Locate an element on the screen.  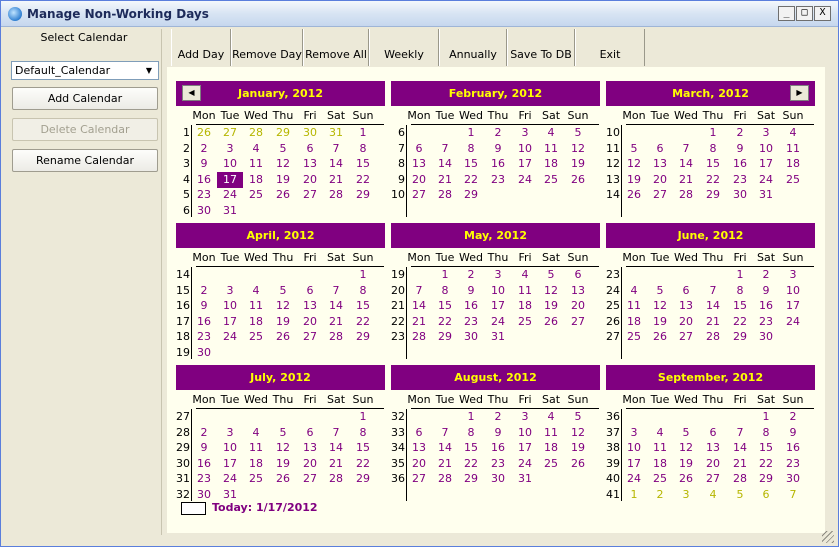
calendar-day: 8 is located at coordinates (766, 433).